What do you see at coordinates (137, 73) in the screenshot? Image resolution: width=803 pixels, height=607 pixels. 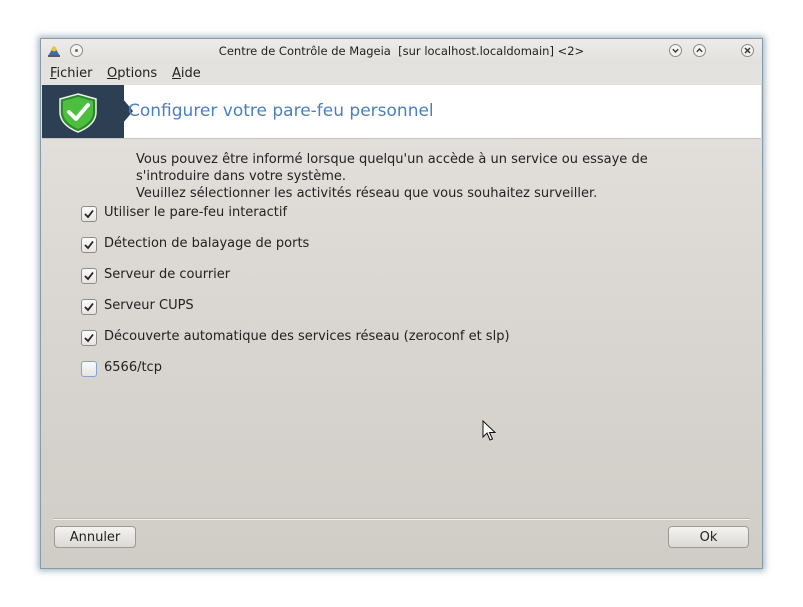 I see `menu-options-label: ptions` at bounding box center [137, 73].